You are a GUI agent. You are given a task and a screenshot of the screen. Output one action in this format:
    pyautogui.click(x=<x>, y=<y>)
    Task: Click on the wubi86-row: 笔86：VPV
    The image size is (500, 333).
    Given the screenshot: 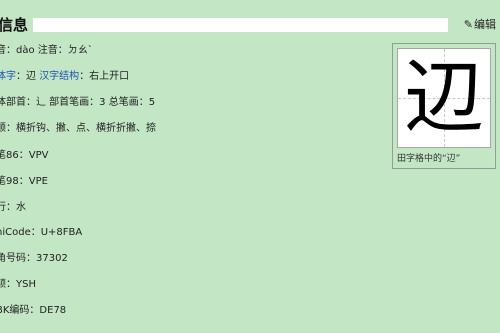 What is the action you would take?
    pyautogui.click(x=24, y=155)
    